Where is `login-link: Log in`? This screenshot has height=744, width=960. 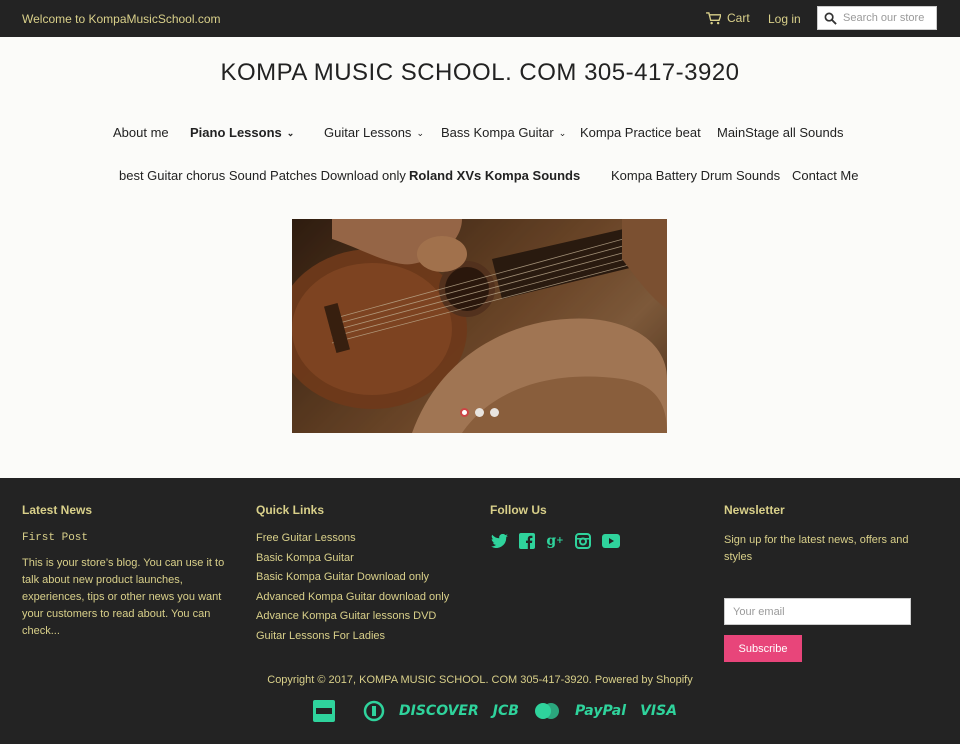
login-link: Log in is located at coordinates (784, 19).